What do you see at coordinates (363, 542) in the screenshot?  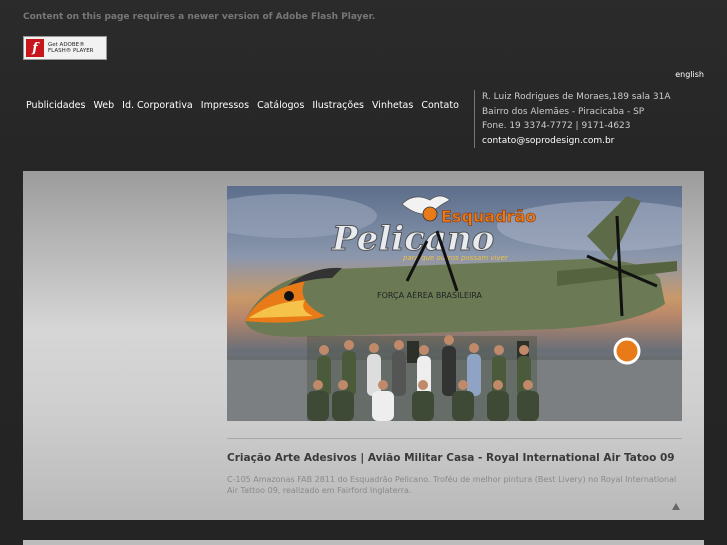 I see `next-panel-edge` at bounding box center [363, 542].